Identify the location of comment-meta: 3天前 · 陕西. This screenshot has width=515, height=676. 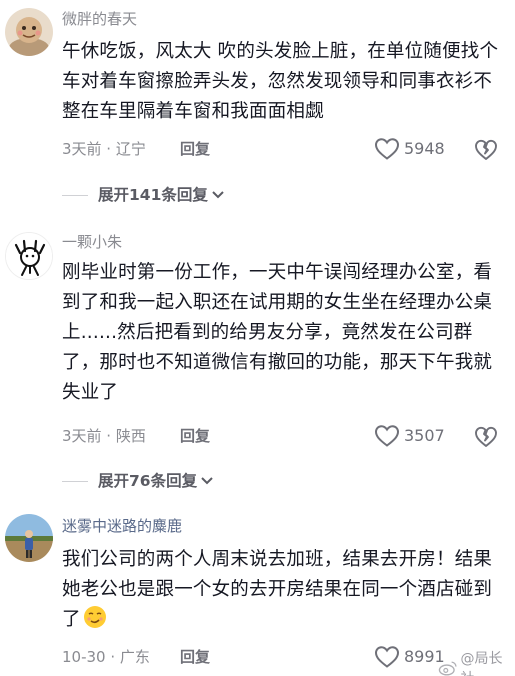
(104, 436).